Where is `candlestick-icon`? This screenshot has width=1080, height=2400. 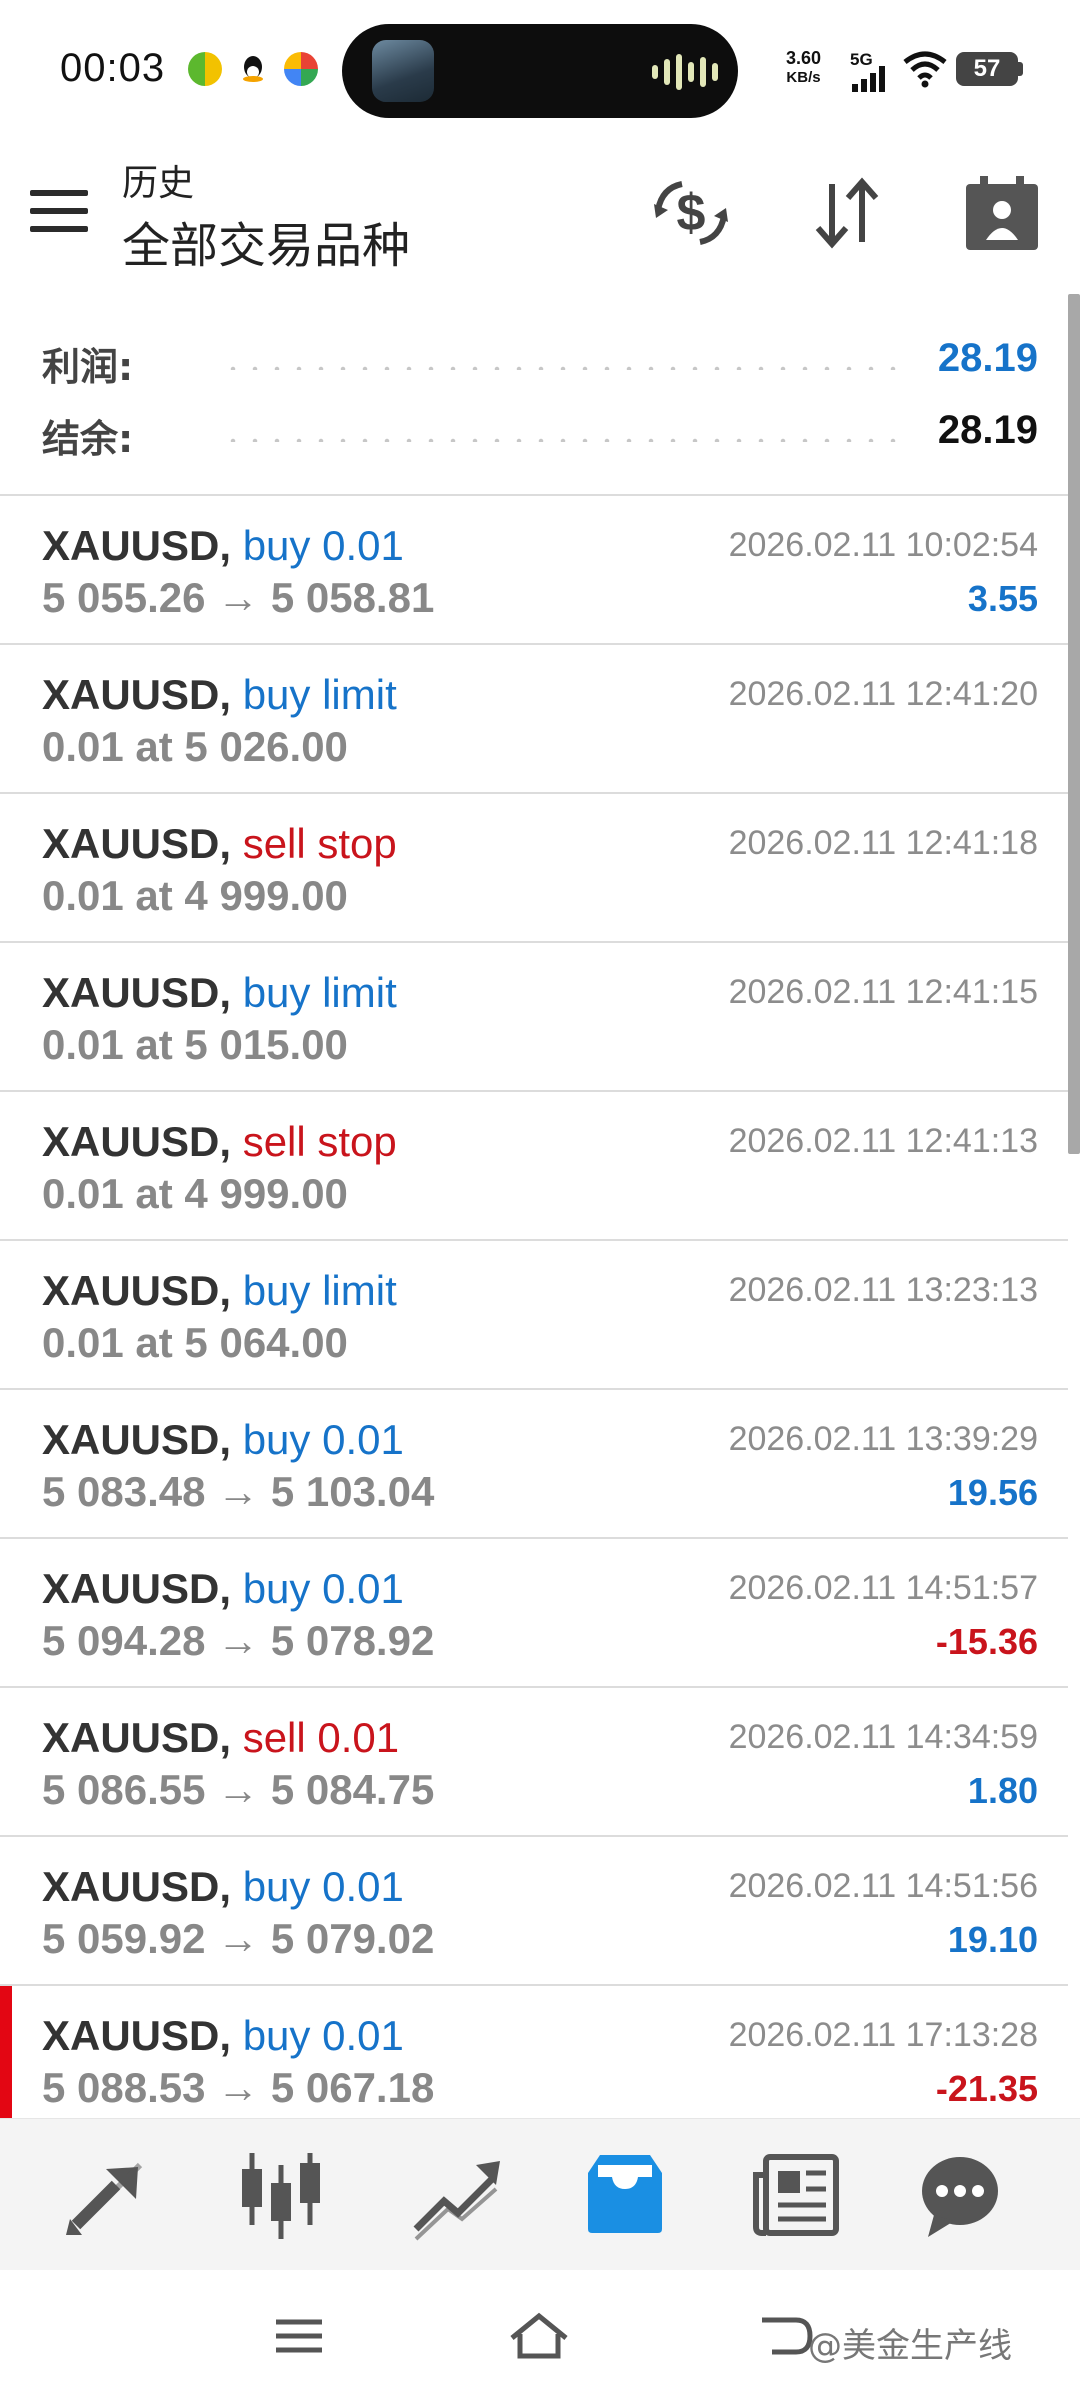 candlestick-icon is located at coordinates (281, 2196).